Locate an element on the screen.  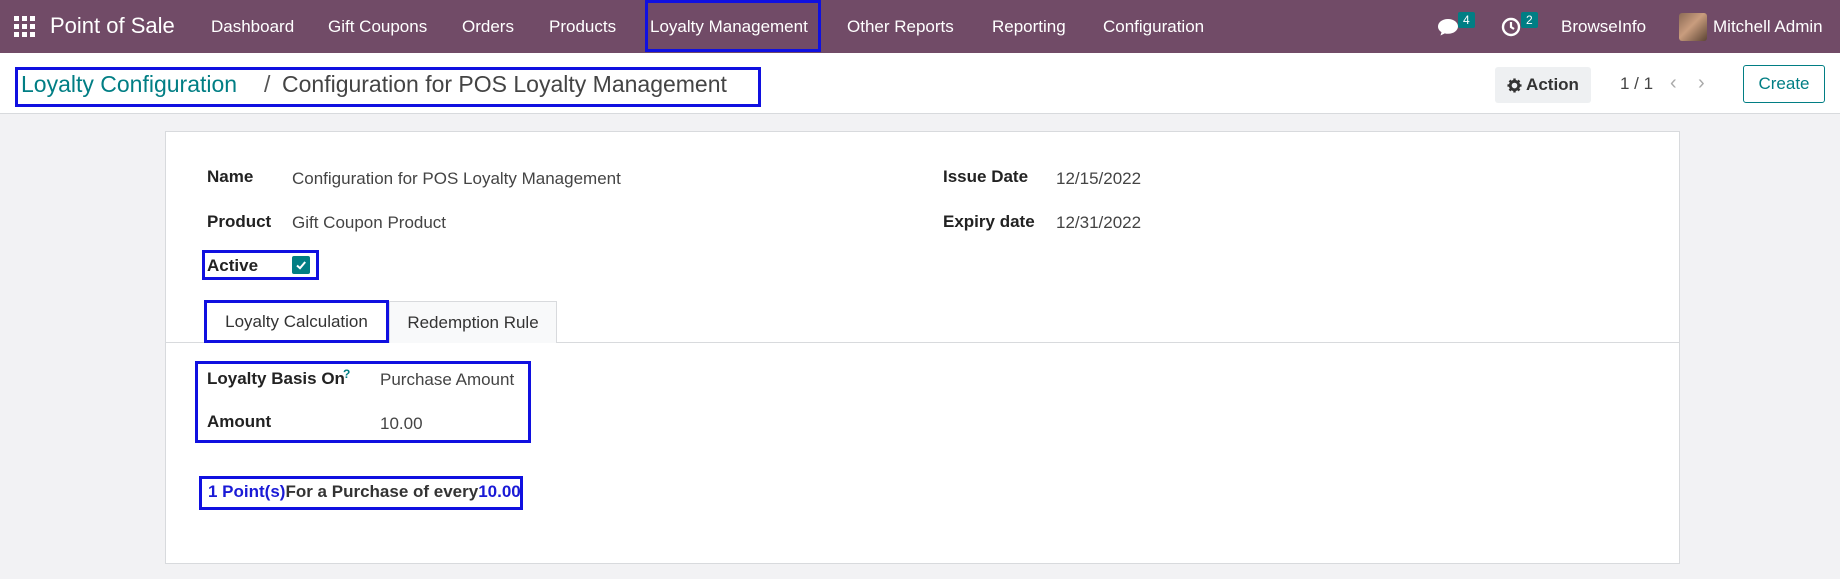
summary-points: 1 Point(s) is located at coordinates (247, 491).